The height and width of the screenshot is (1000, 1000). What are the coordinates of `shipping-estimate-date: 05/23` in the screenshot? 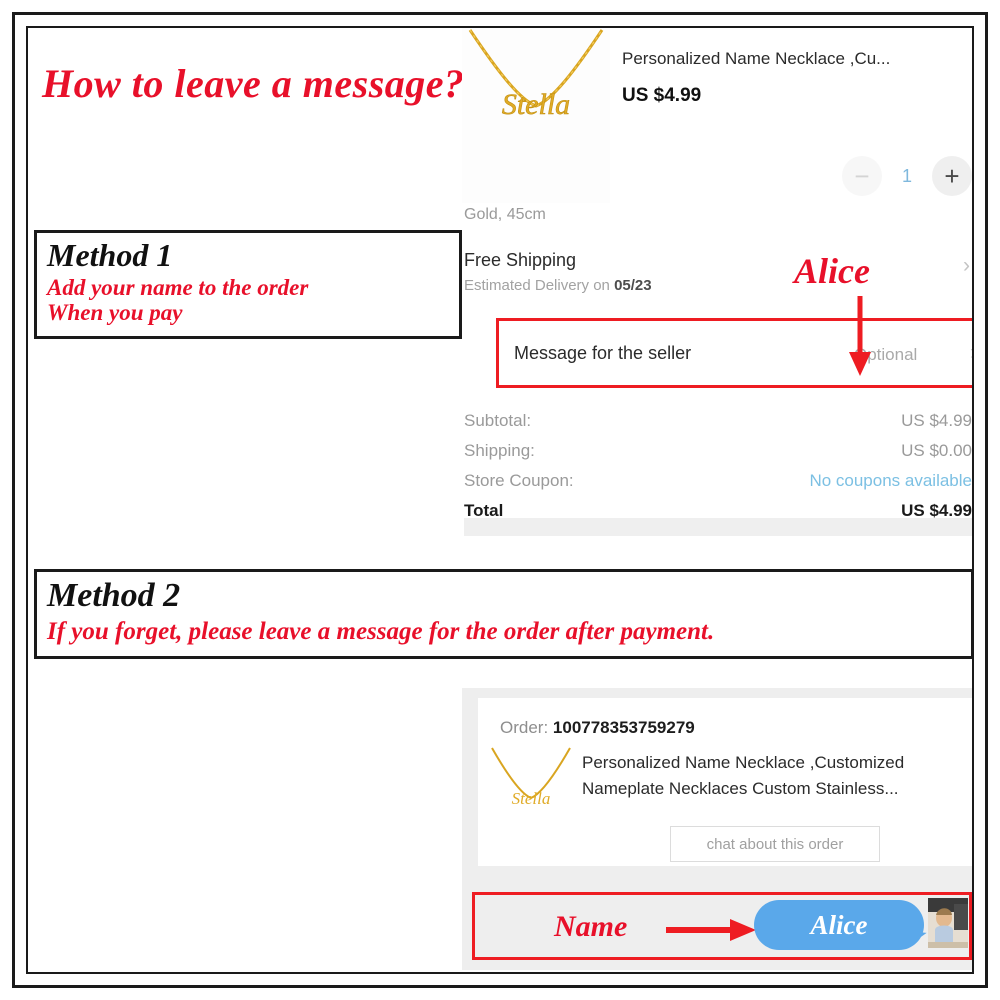 It's located at (633, 285).